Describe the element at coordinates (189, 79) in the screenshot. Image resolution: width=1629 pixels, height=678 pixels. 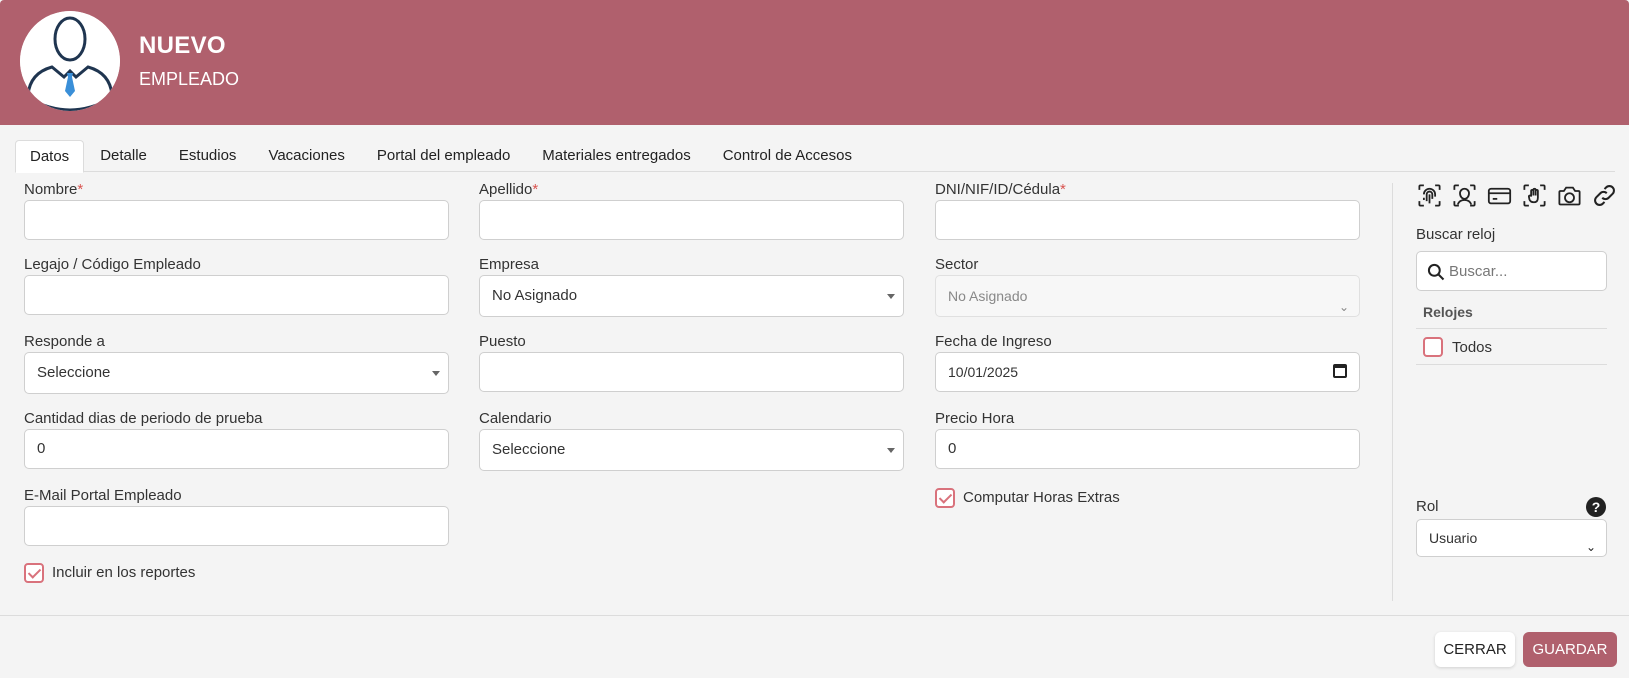
I see `page-subtitle: EMPLEADO` at that location.